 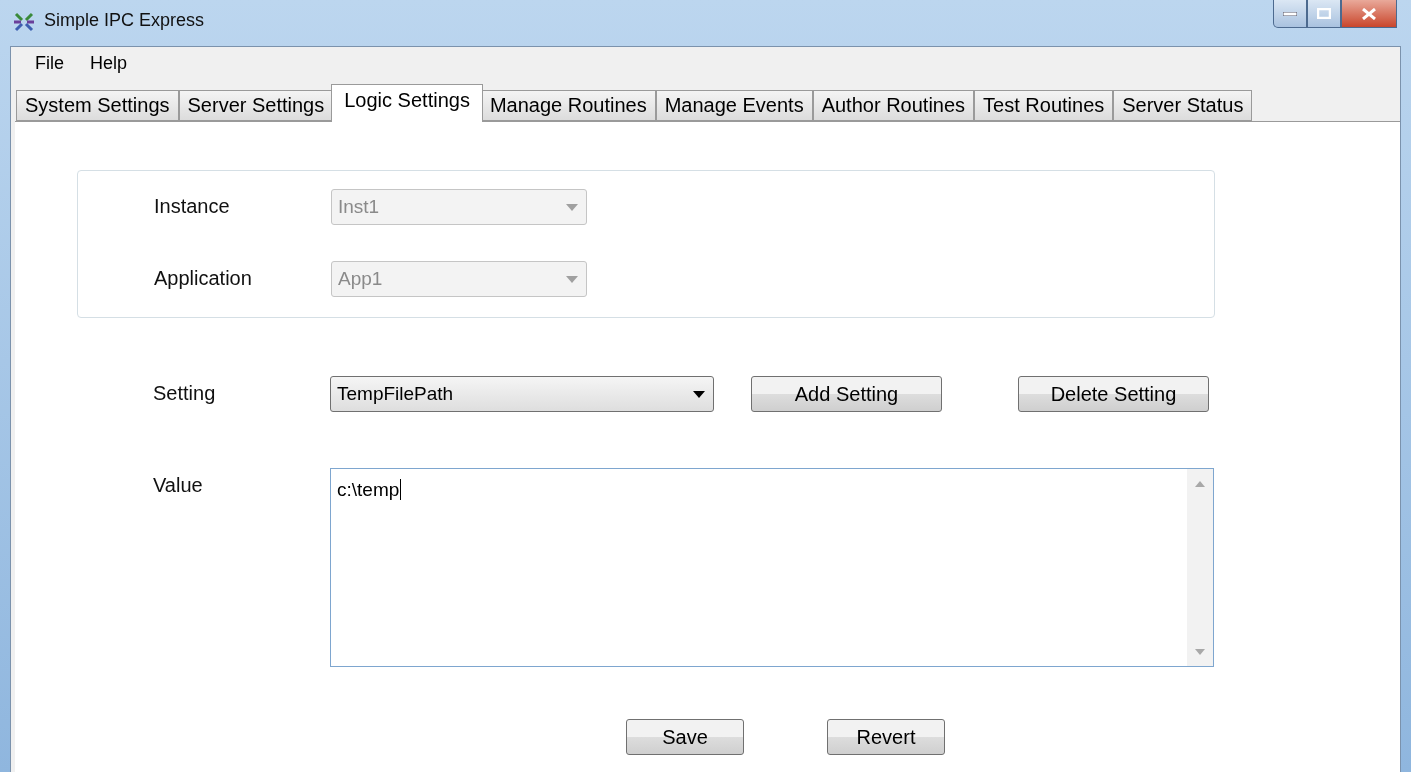 I want to click on tab: Manage Events, so click(x=734, y=105).